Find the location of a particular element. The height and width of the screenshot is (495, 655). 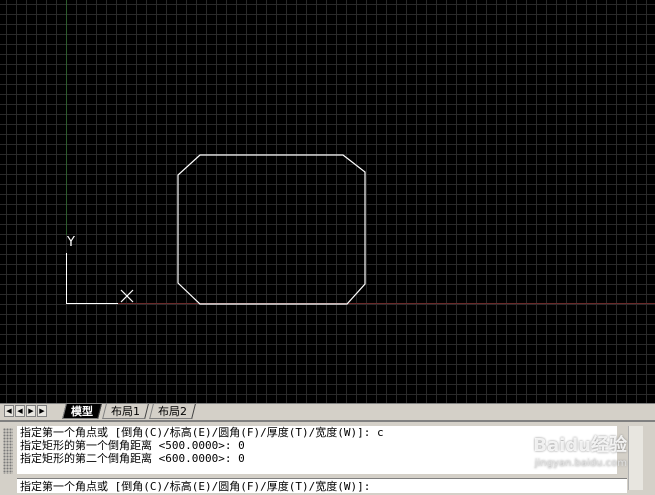

next-tab-icon: ▶ is located at coordinates (31, 411).